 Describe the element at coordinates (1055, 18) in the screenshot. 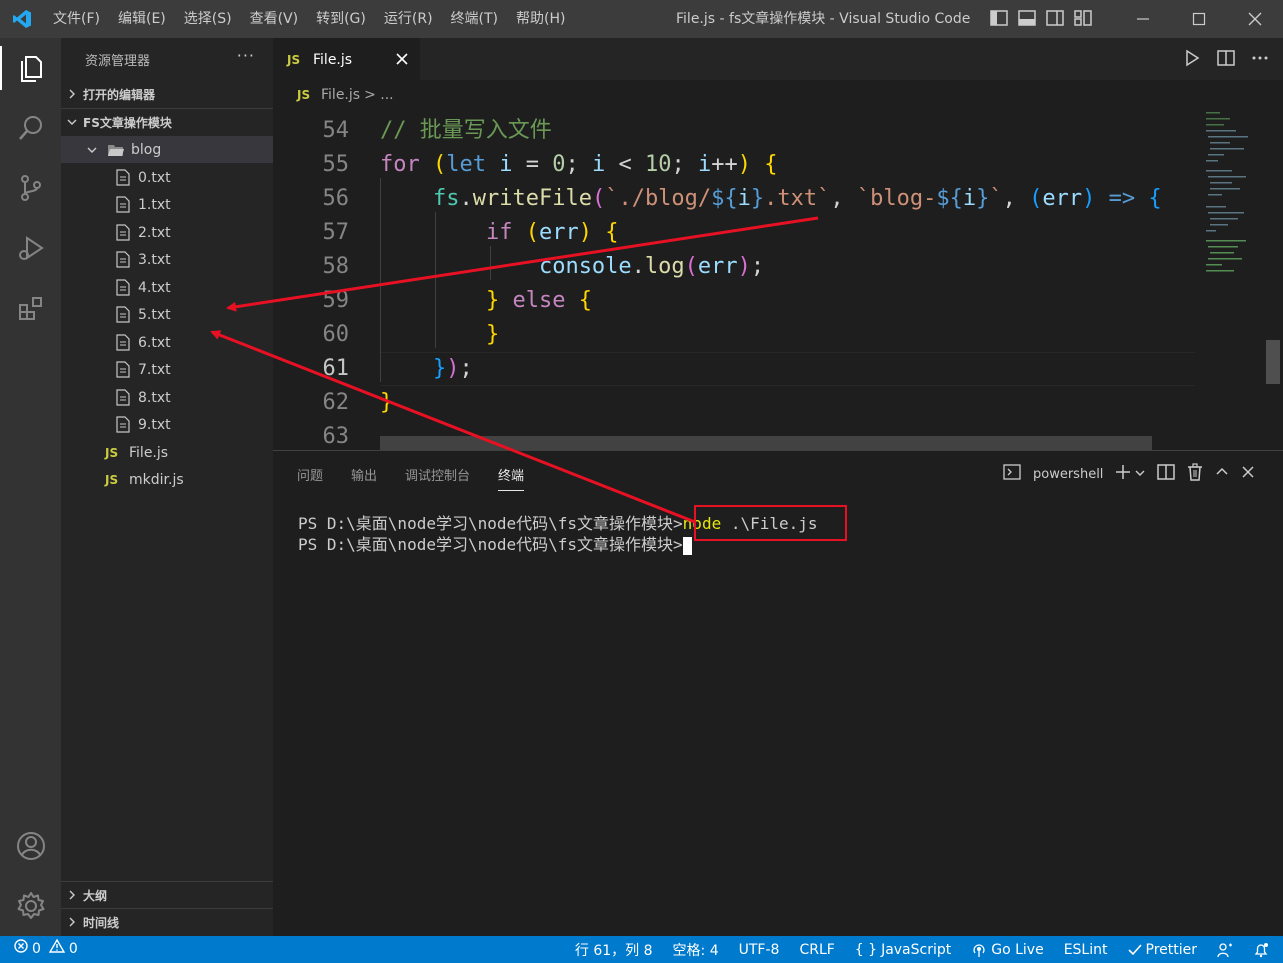

I see `toggle-secondary-sidebar-icon` at that location.